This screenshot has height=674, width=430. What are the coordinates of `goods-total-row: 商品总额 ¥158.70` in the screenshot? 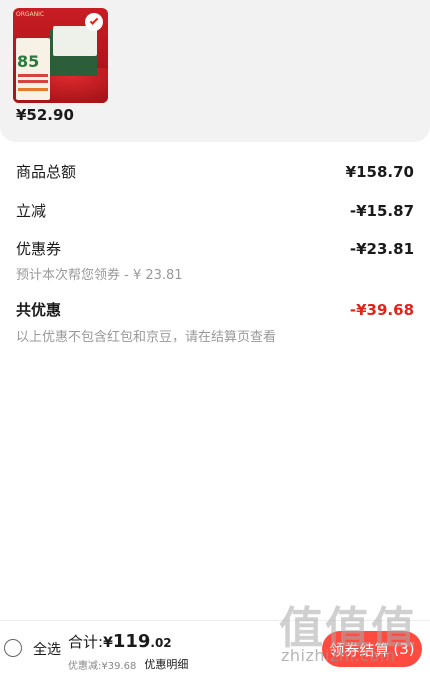 It's located at (215, 171).